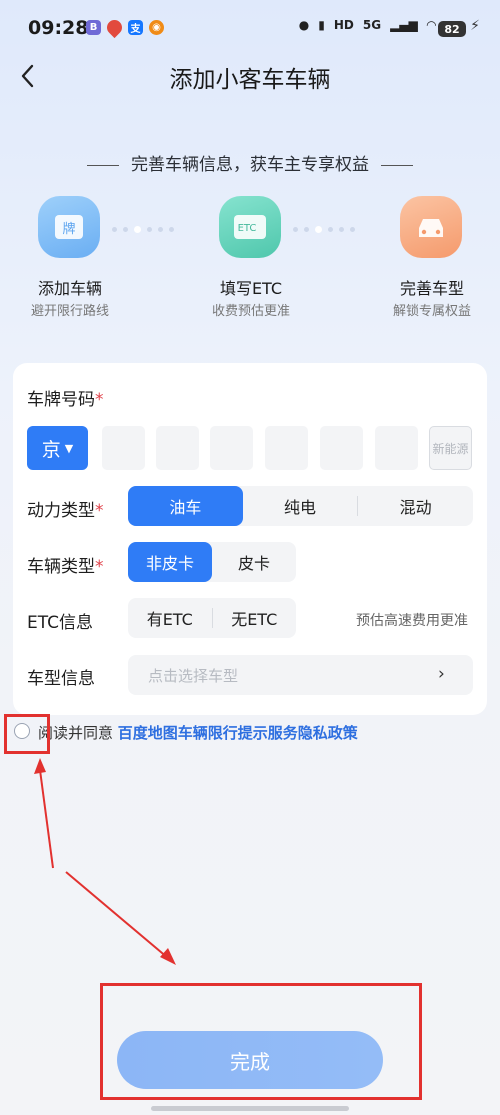 The height and width of the screenshot is (1115, 500). I want to click on home-indicator, so click(250, 1108).